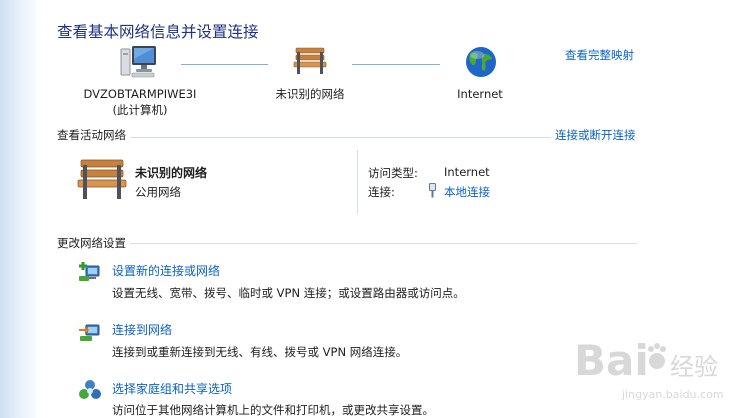  Describe the element at coordinates (140, 94) in the screenshot. I see `computer-name: DVZOBTARMPIWE3I` at that location.